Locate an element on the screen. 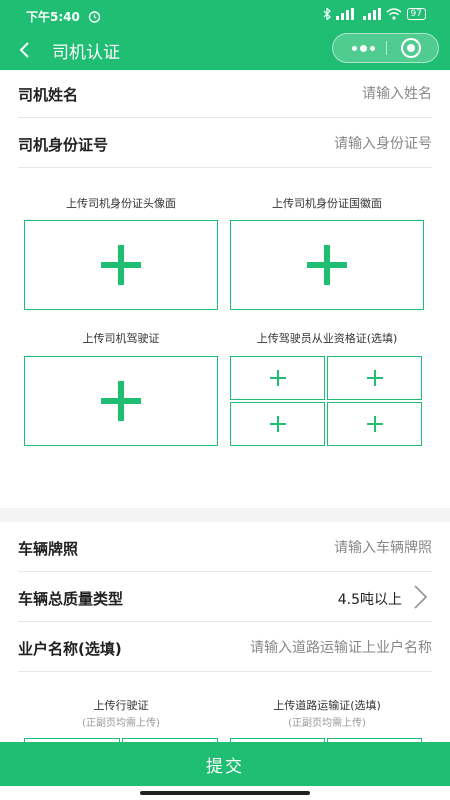 Image resolution: width=450 pixels, height=800 pixels. home-bar is located at coordinates (225, 793).